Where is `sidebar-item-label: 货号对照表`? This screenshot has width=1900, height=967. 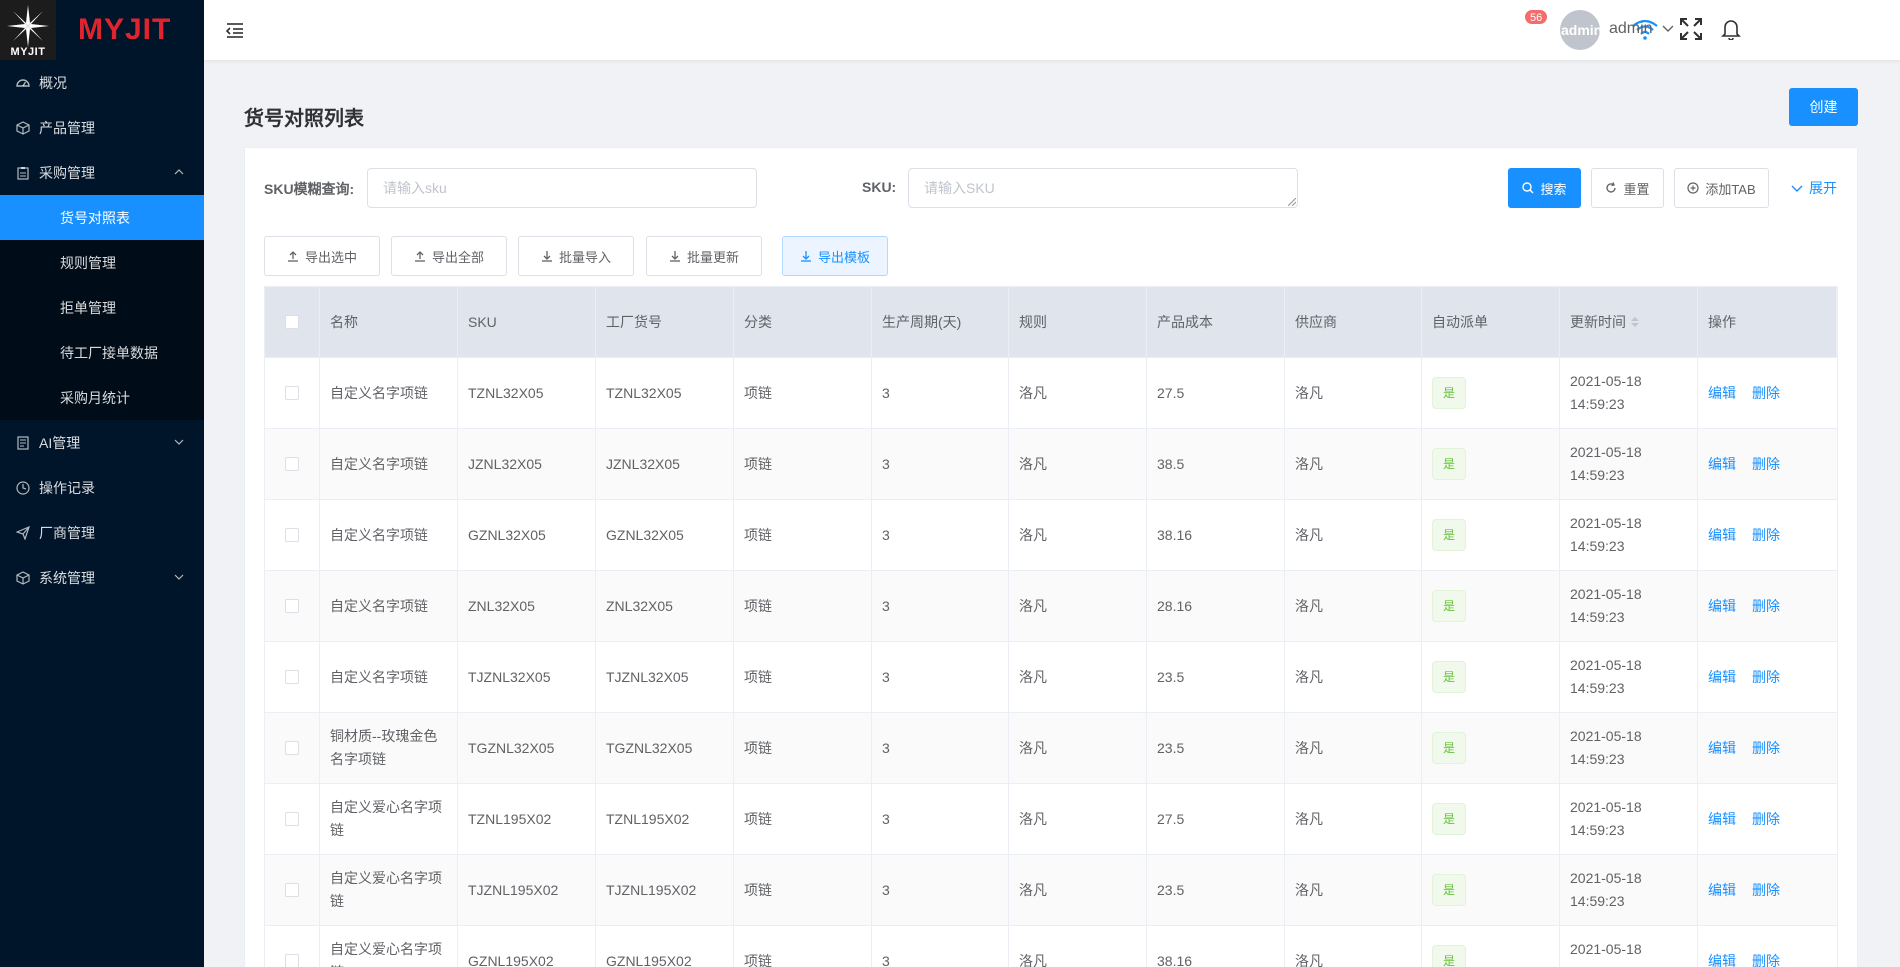 sidebar-item-label: 货号对照表 is located at coordinates (95, 217).